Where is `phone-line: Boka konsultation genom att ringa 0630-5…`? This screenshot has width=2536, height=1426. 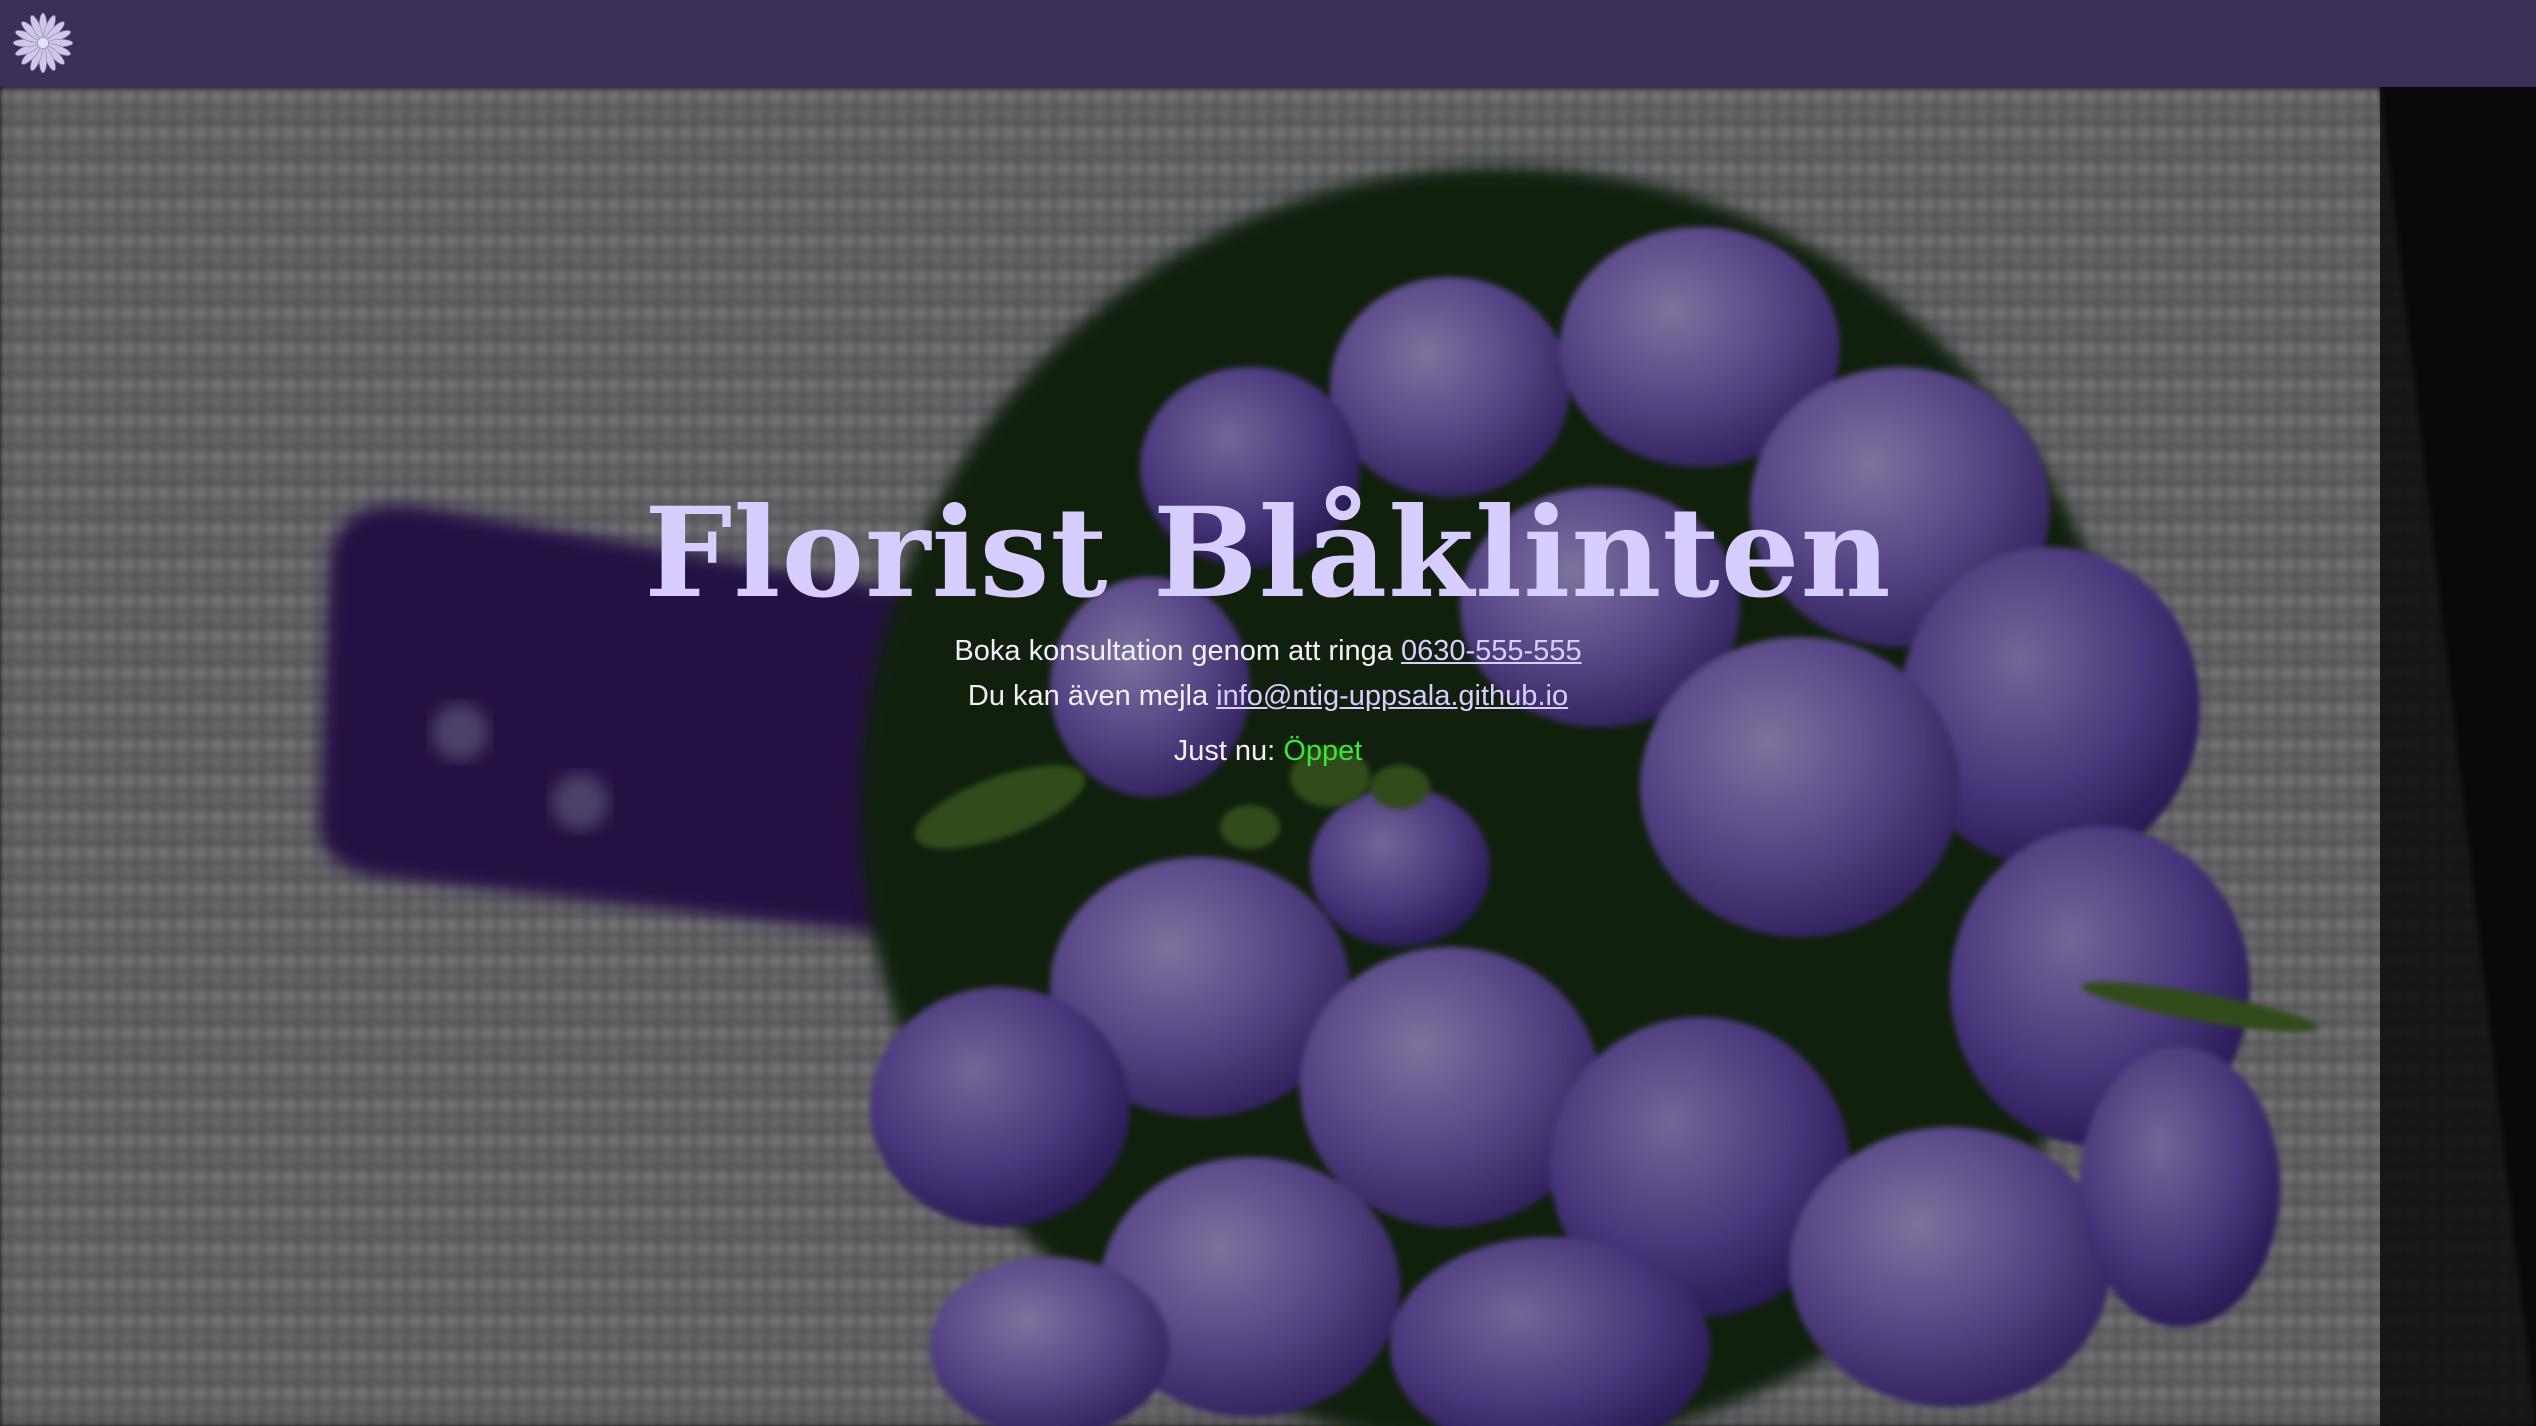
phone-line: Boka konsultation genom att ringa 0630-5… is located at coordinates (1268, 651).